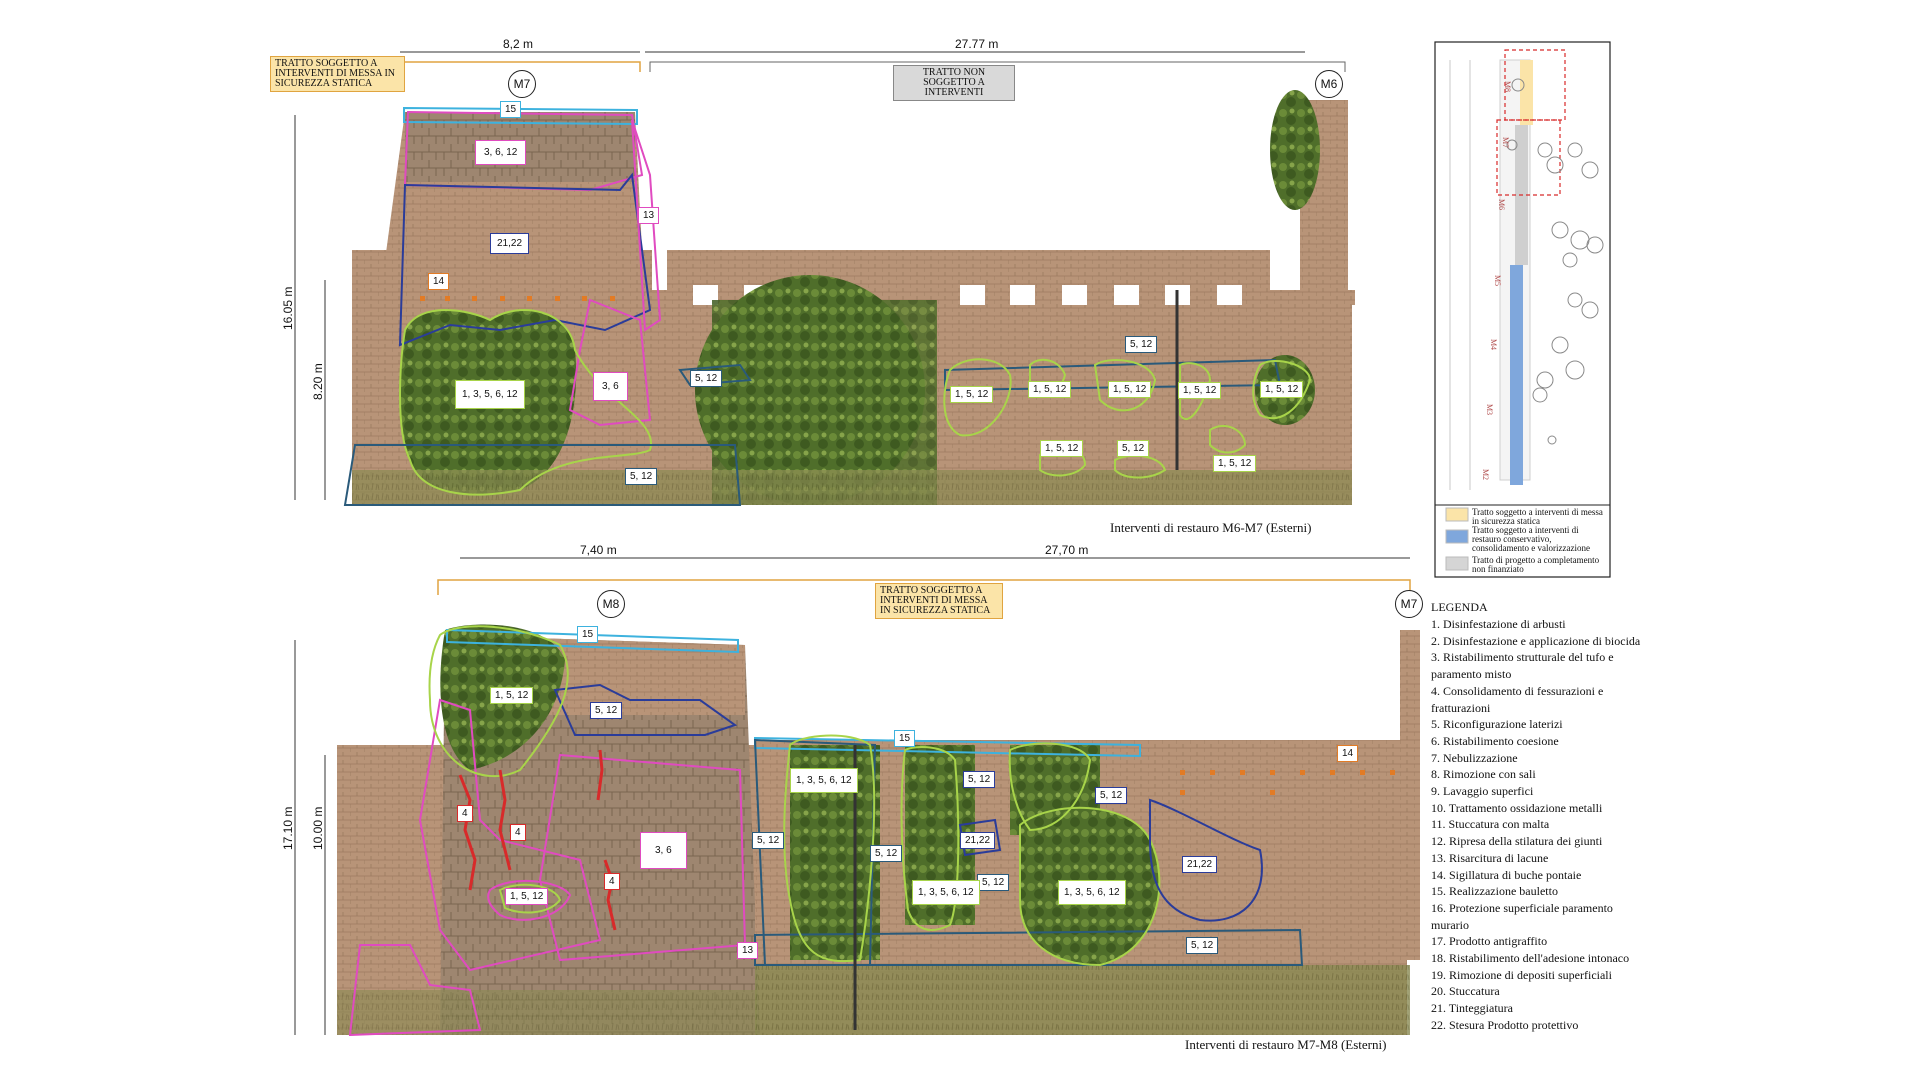 This screenshot has width=1920, height=1080. I want to click on bottom-code-5-12-d: 5, 12, so click(768, 840).